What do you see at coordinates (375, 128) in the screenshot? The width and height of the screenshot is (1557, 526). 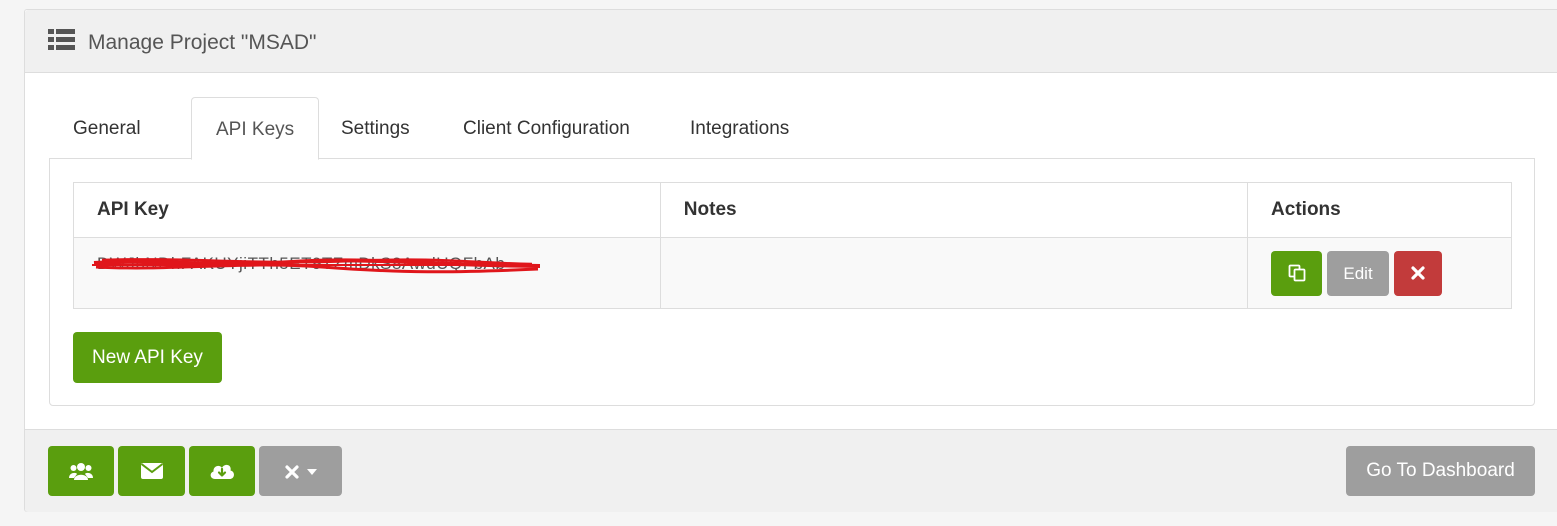 I see `tab-settings: Settings` at bounding box center [375, 128].